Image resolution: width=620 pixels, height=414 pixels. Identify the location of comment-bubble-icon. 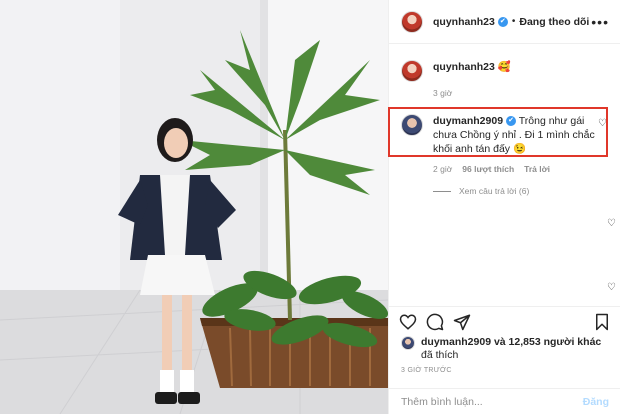
(435, 322).